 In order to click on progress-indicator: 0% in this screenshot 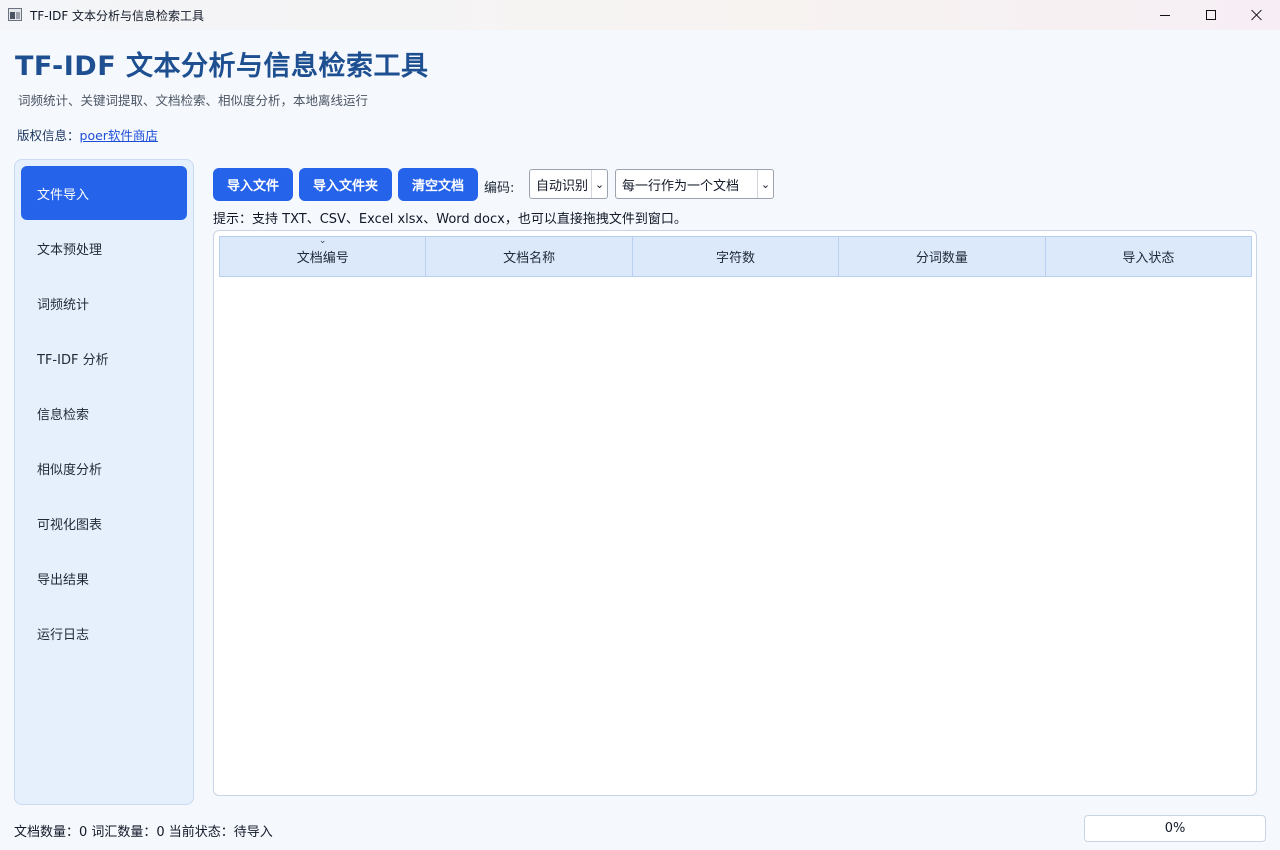, I will do `click(1175, 828)`.